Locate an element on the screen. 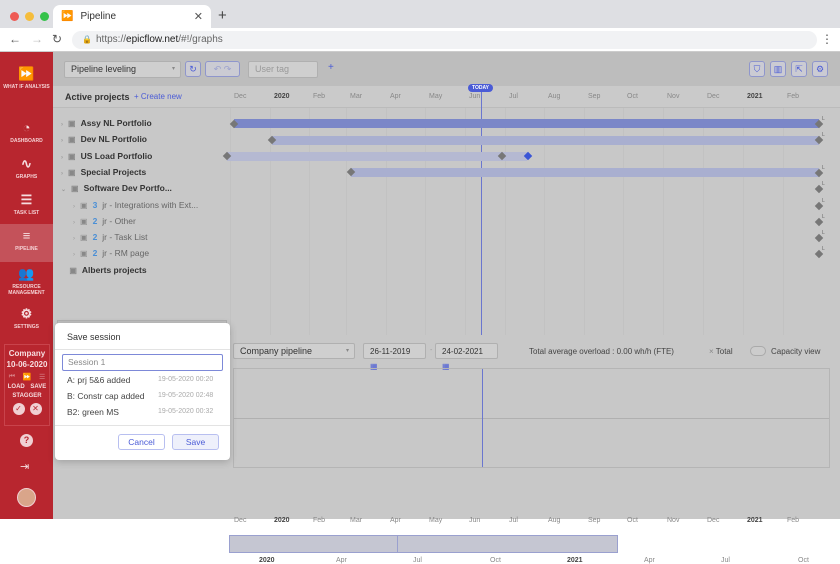 This screenshot has height=564, width=840. undo-icon: ↶ is located at coordinates (218, 69).